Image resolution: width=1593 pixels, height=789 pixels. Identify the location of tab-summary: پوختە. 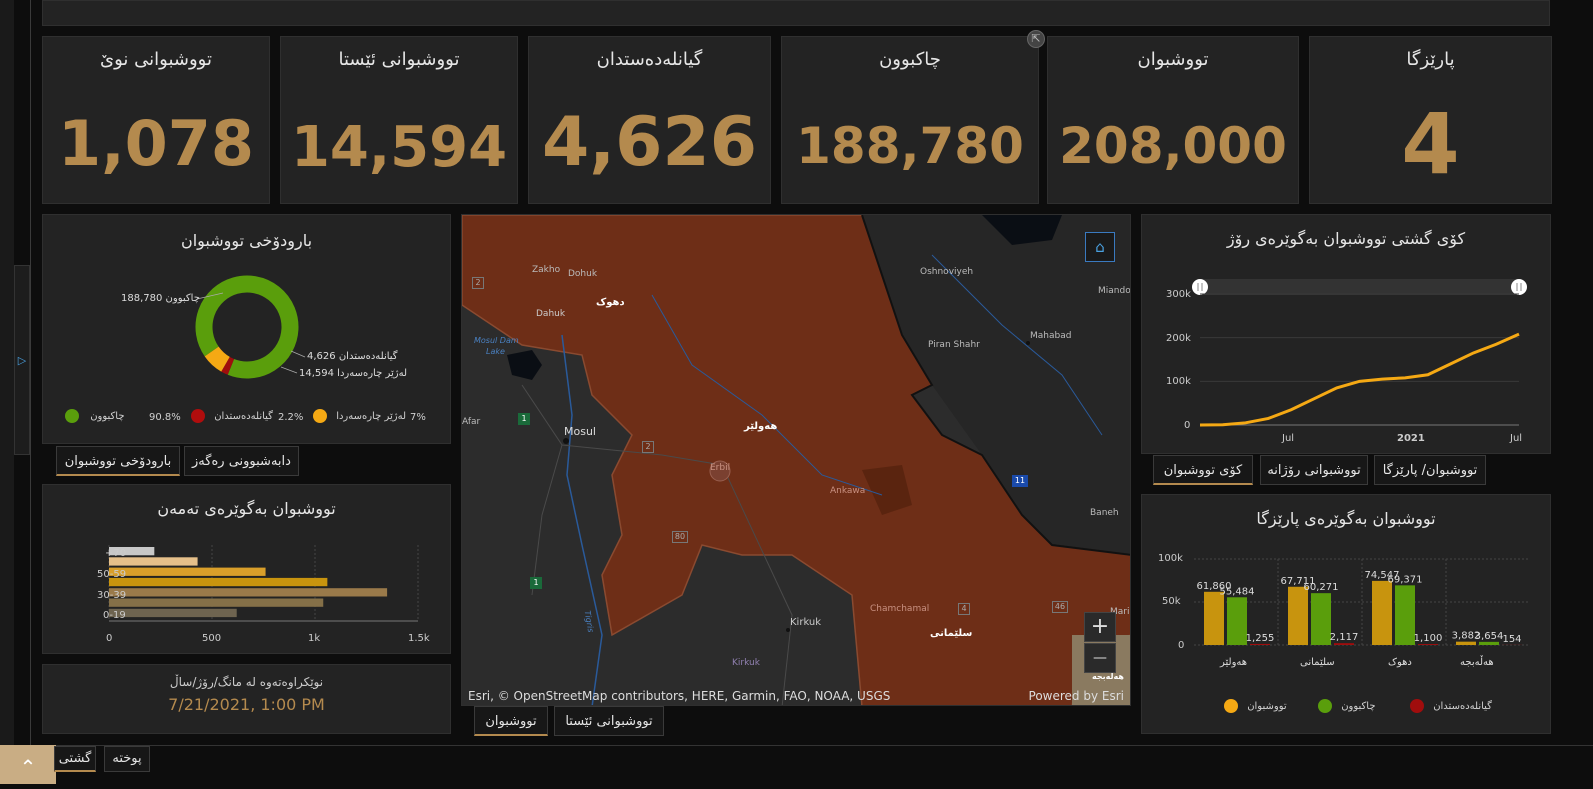
(127, 759).